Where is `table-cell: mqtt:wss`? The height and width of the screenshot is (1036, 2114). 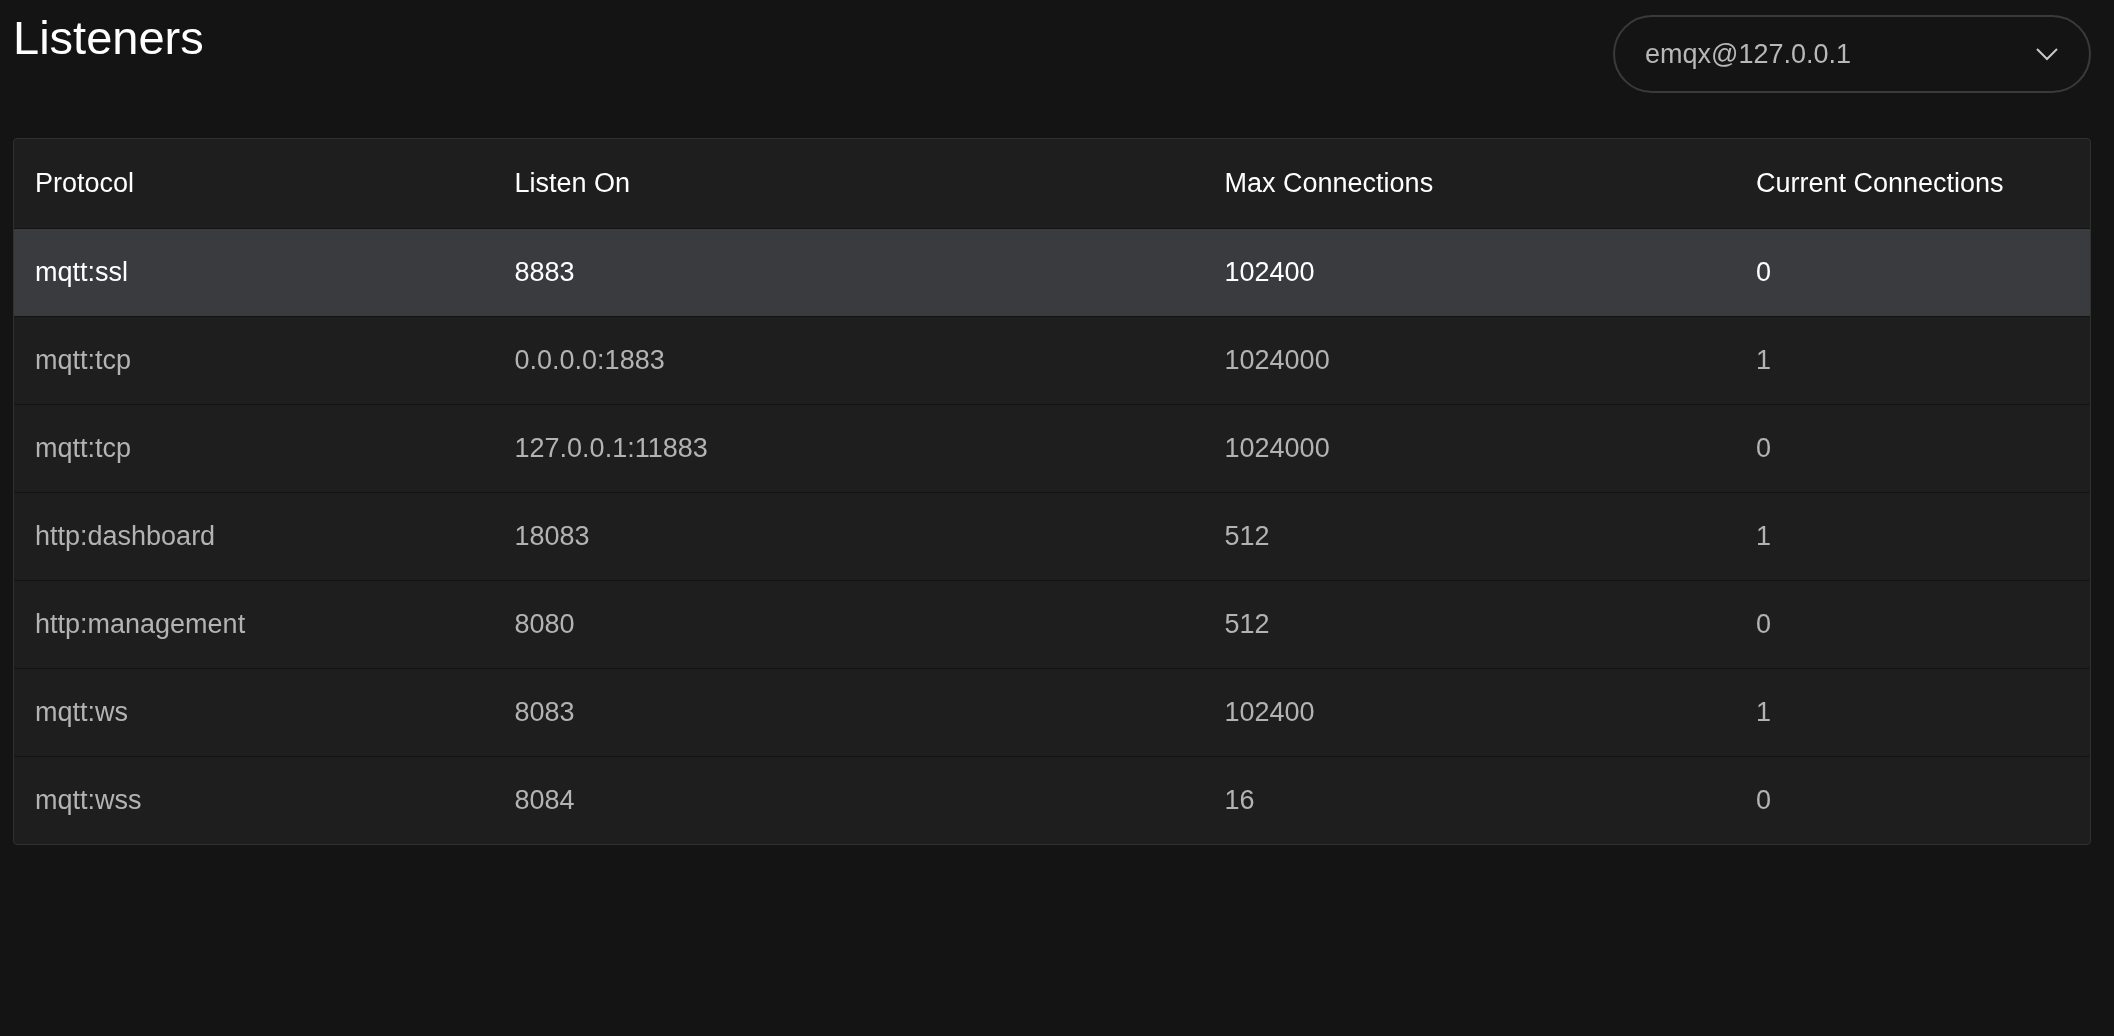 table-cell: mqtt:wss is located at coordinates (254, 800).